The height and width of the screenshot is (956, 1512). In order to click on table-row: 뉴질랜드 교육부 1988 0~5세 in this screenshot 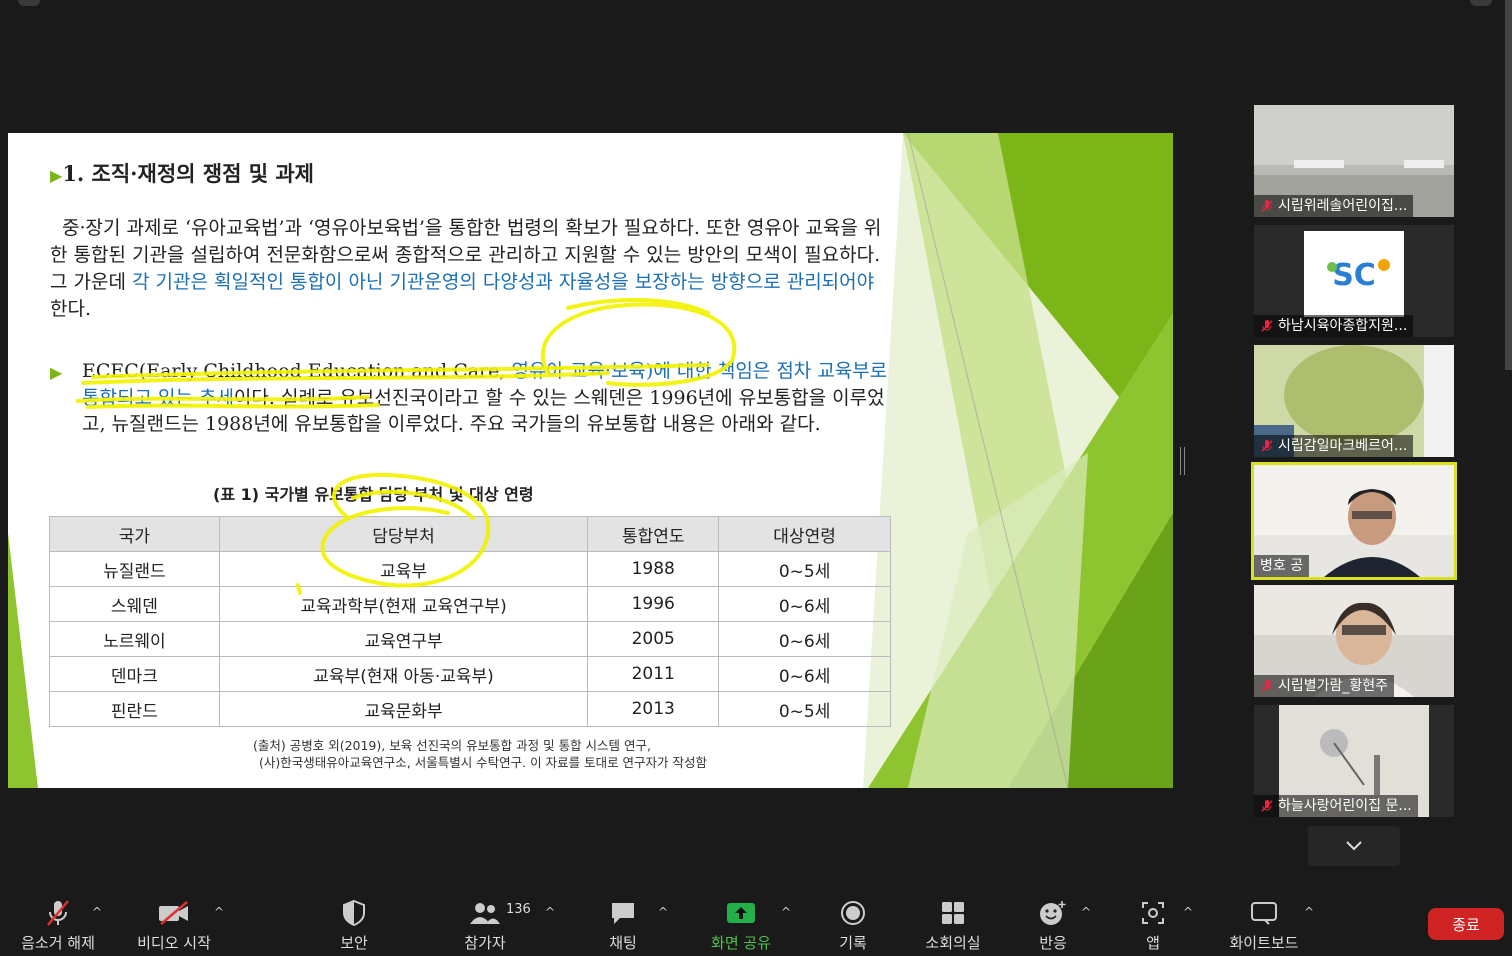, I will do `click(470, 569)`.